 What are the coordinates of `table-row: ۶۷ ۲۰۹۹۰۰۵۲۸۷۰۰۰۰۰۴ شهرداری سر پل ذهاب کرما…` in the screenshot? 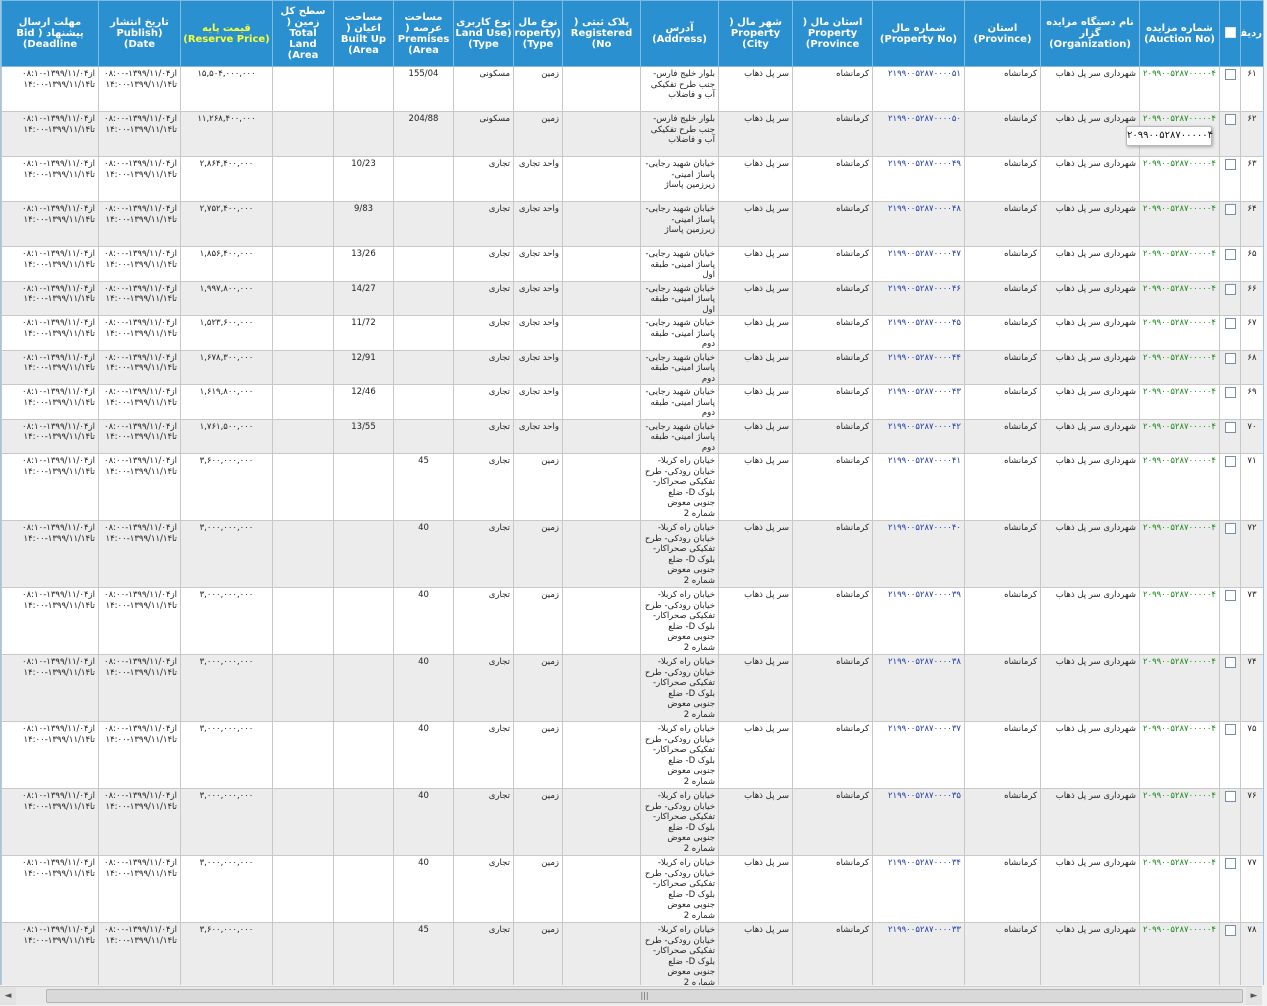 It's located at (632, 333).